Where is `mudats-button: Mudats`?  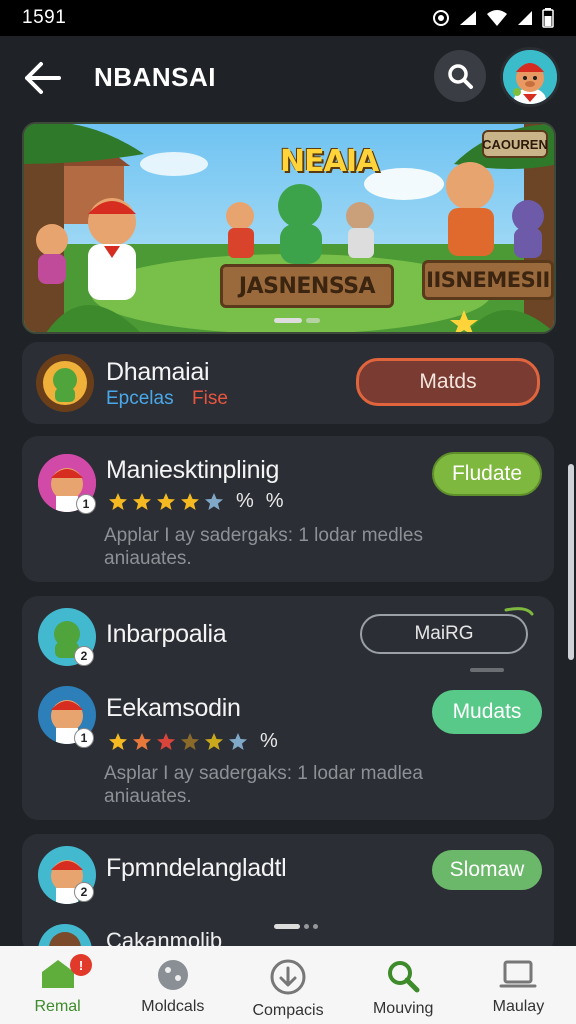
mudats-button: Mudats is located at coordinates (487, 712).